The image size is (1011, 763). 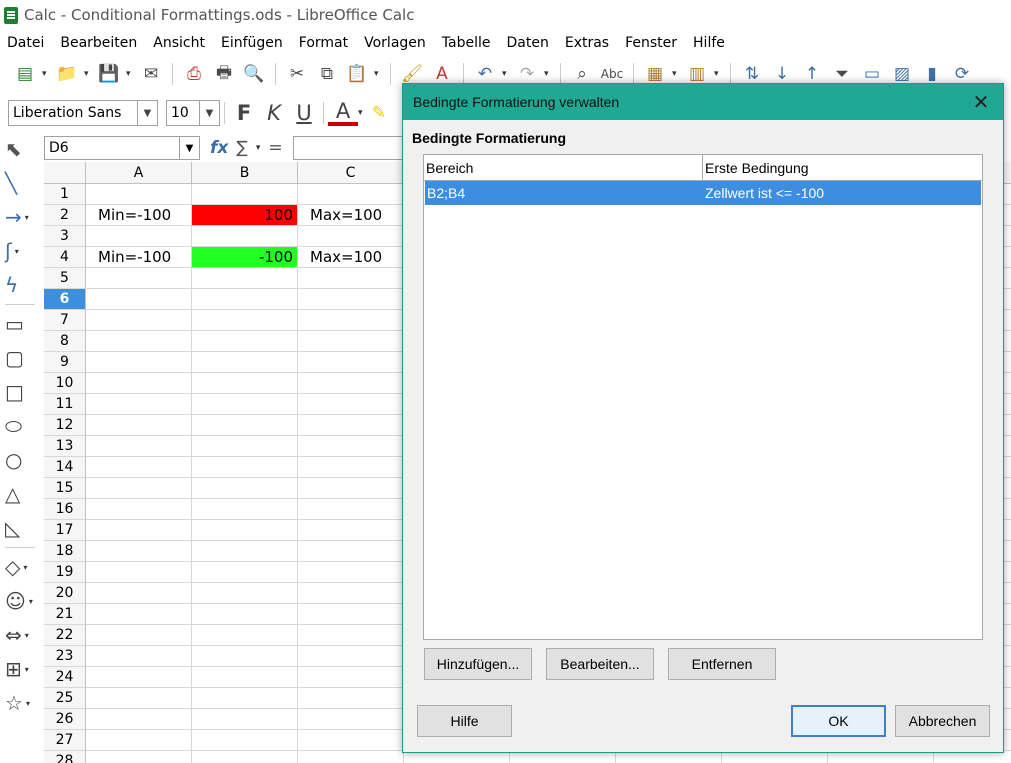 I want to click on cell-a20, so click(x=139, y=593).